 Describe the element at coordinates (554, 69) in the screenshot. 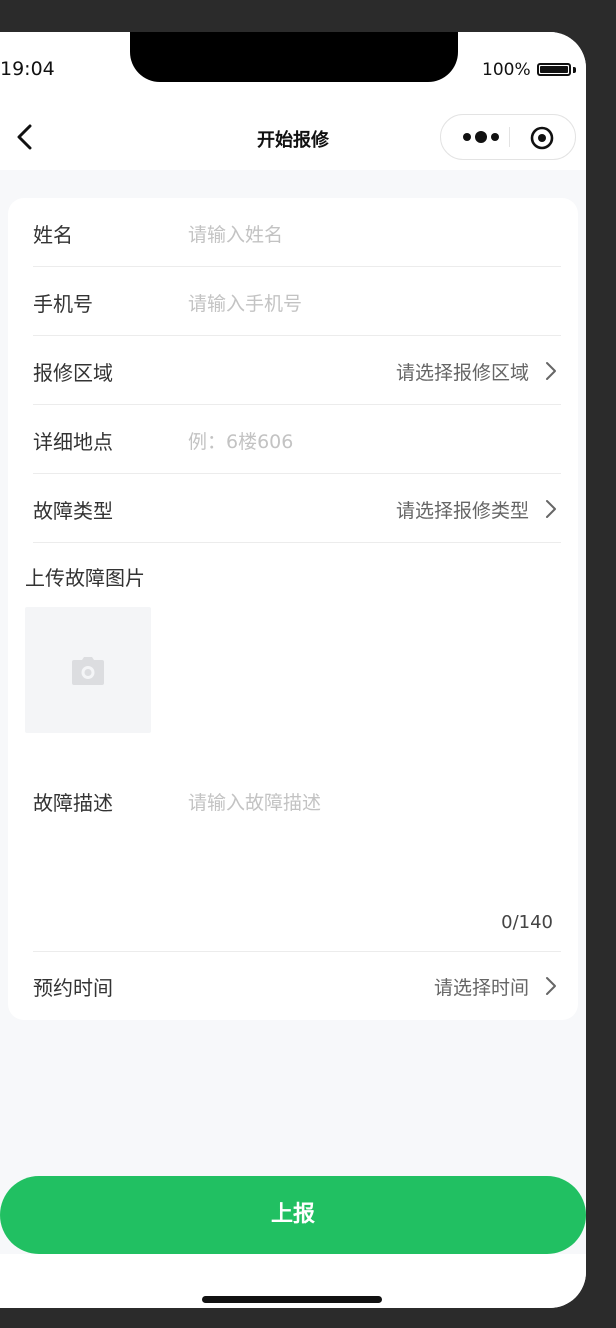

I see `battery-icon` at that location.